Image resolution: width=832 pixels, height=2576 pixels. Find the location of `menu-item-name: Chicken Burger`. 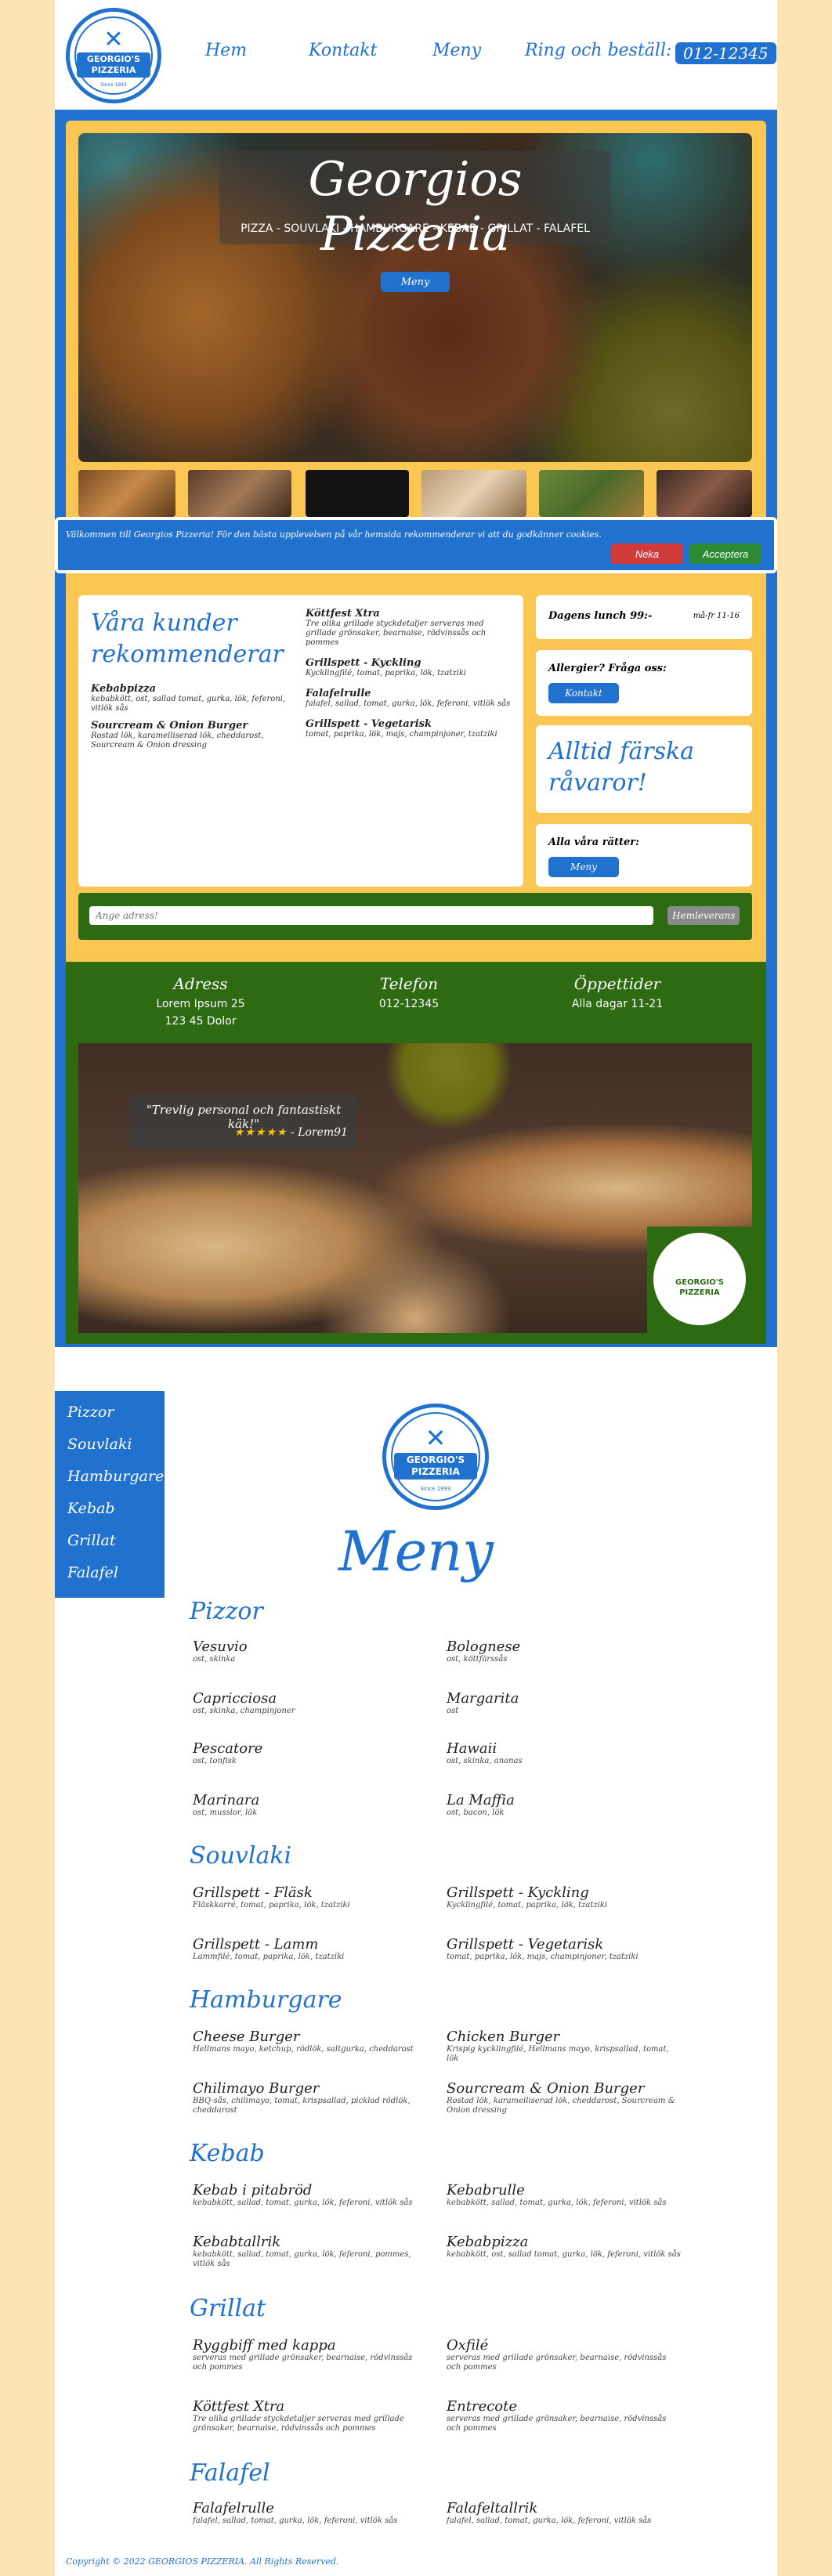

menu-item-name: Chicken Burger is located at coordinates (503, 2037).